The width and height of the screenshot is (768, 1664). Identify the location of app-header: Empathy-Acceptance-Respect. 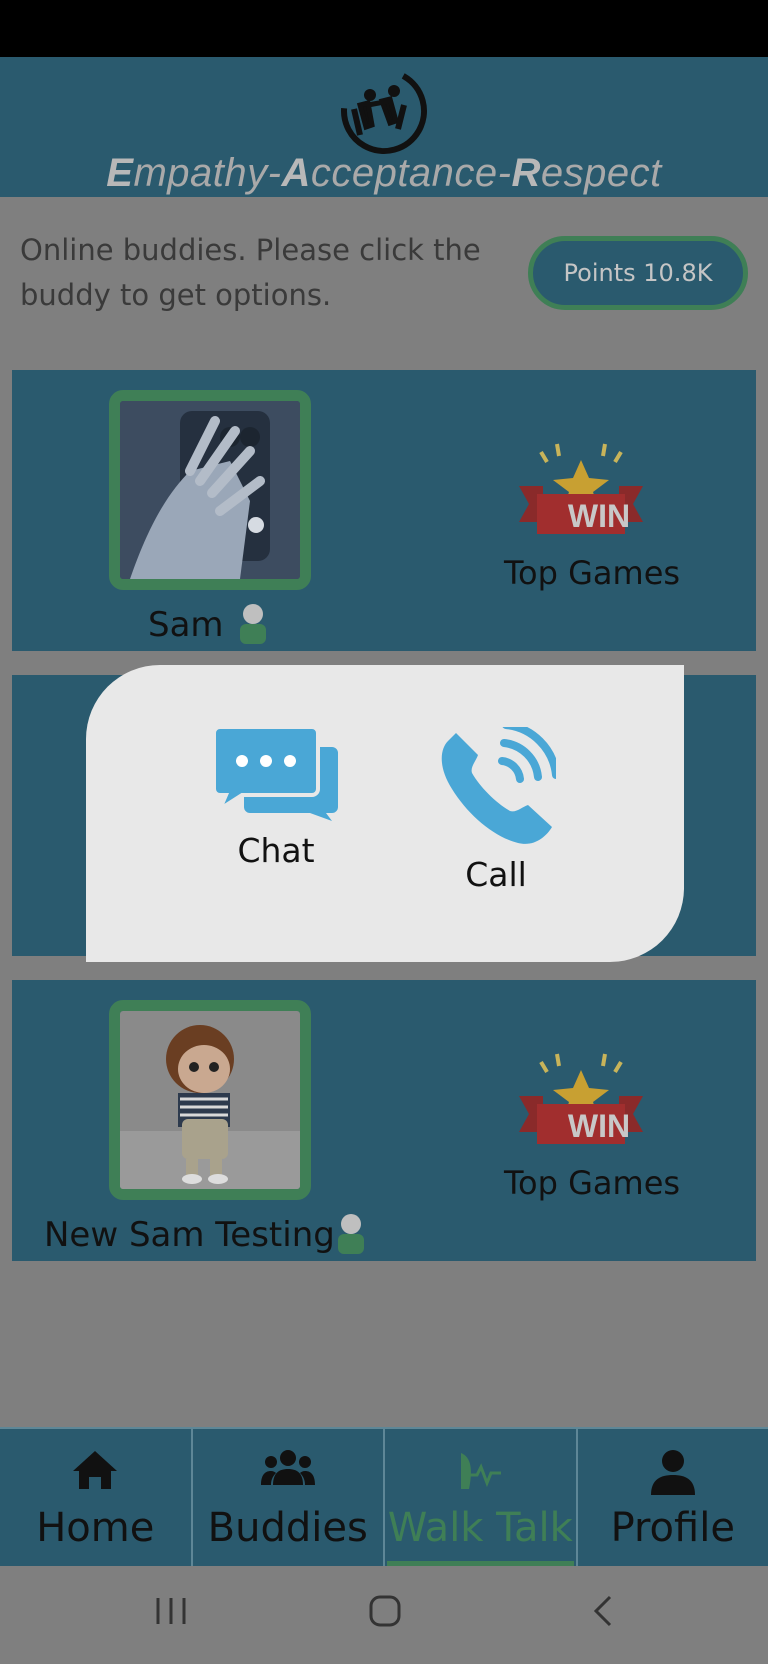
(384, 127).